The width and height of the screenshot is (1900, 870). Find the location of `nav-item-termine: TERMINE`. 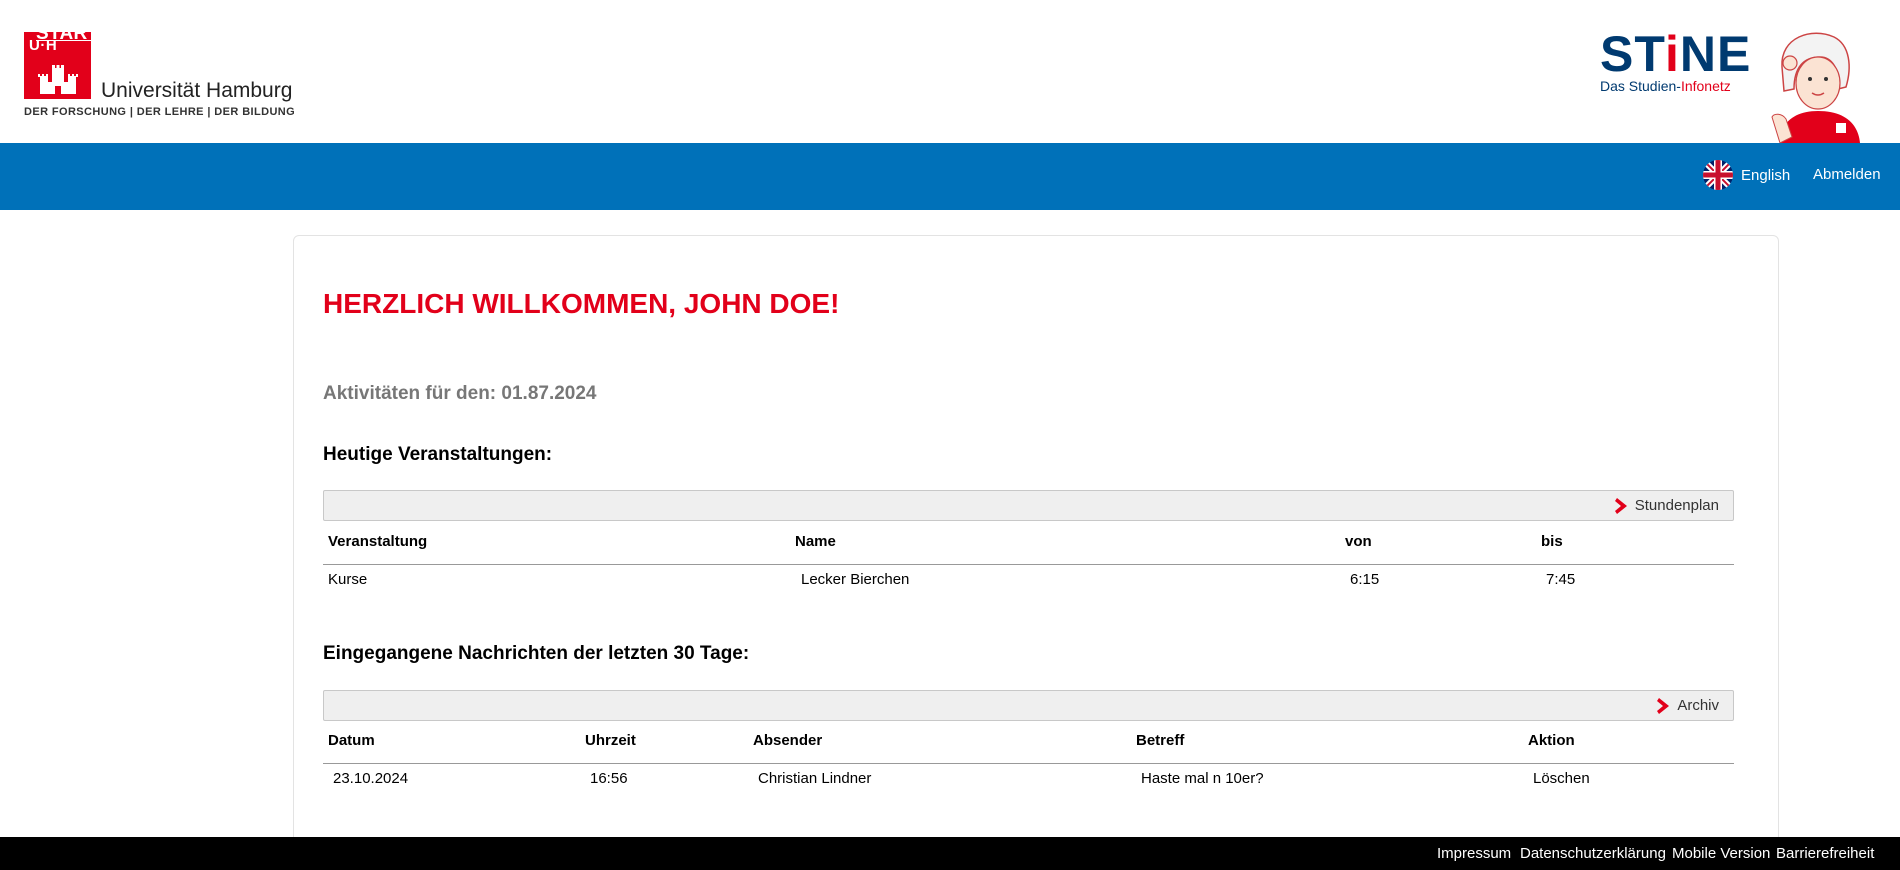

nav-item-termine: TERMINE is located at coordinates (225, 33).